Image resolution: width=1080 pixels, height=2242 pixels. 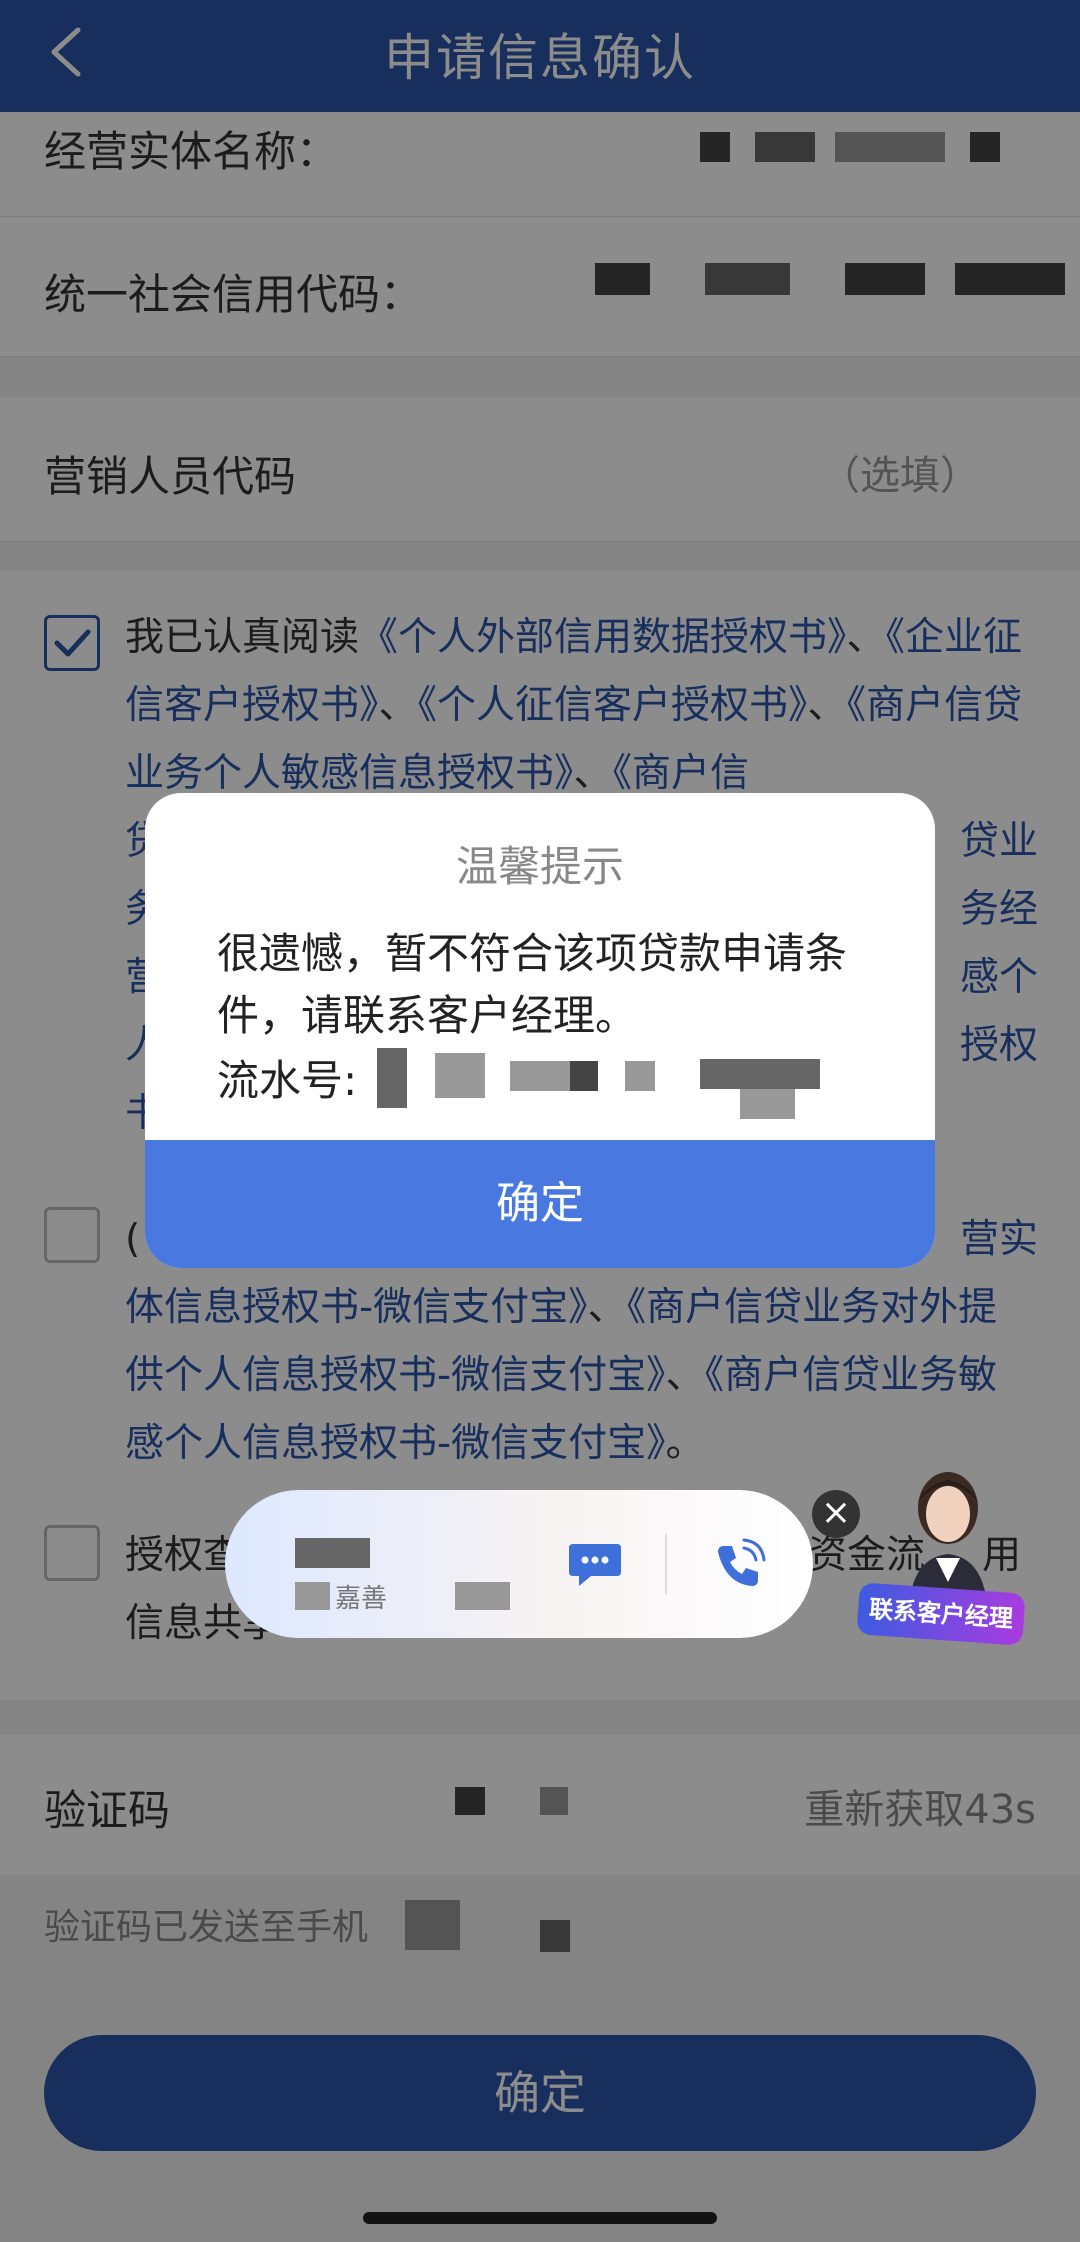 I want to click on chat-icon, so click(x=595, y=1565).